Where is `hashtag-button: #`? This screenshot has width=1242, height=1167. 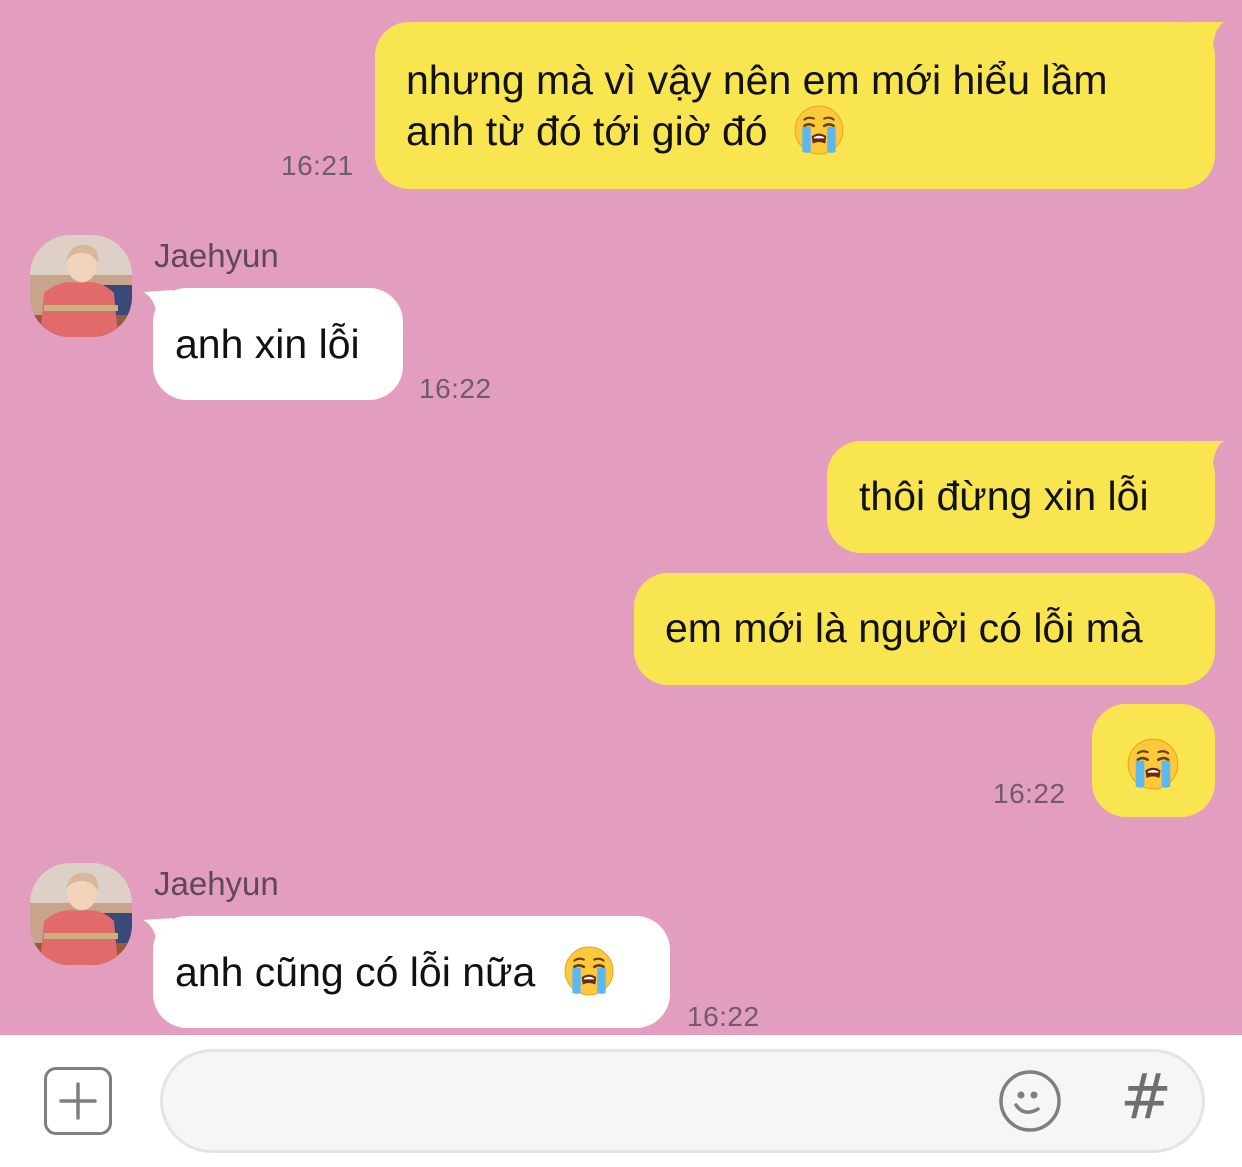
hashtag-button: # is located at coordinates (1146, 1097).